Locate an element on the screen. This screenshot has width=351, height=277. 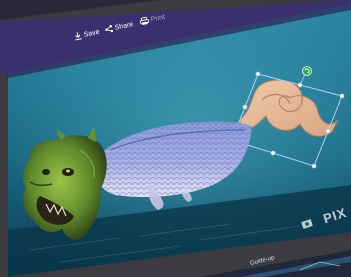
download-icon is located at coordinates (78, 36).